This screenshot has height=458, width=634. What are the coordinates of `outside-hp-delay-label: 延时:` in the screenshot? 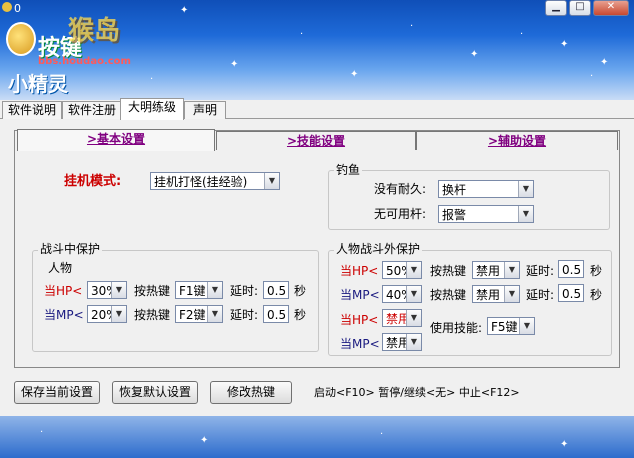 It's located at (540, 271).